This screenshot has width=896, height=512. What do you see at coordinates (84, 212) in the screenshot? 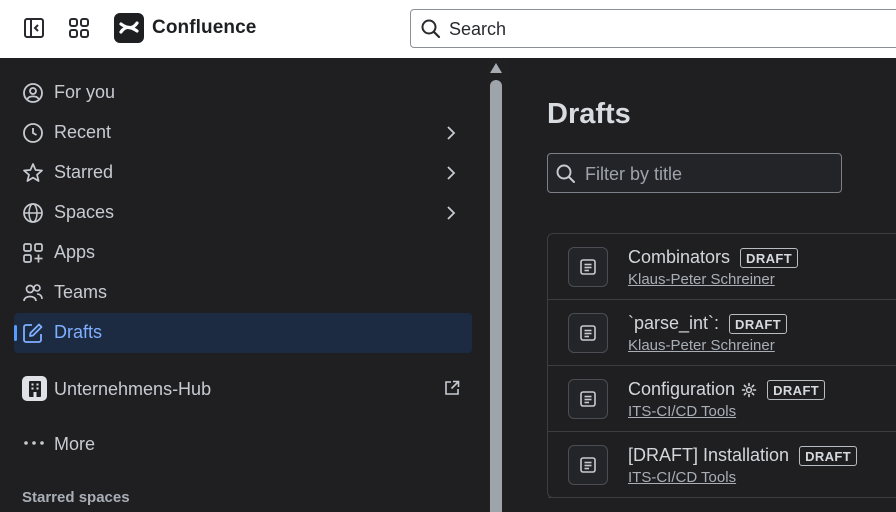
I see `sidebar-item-label: Spaces` at bounding box center [84, 212].